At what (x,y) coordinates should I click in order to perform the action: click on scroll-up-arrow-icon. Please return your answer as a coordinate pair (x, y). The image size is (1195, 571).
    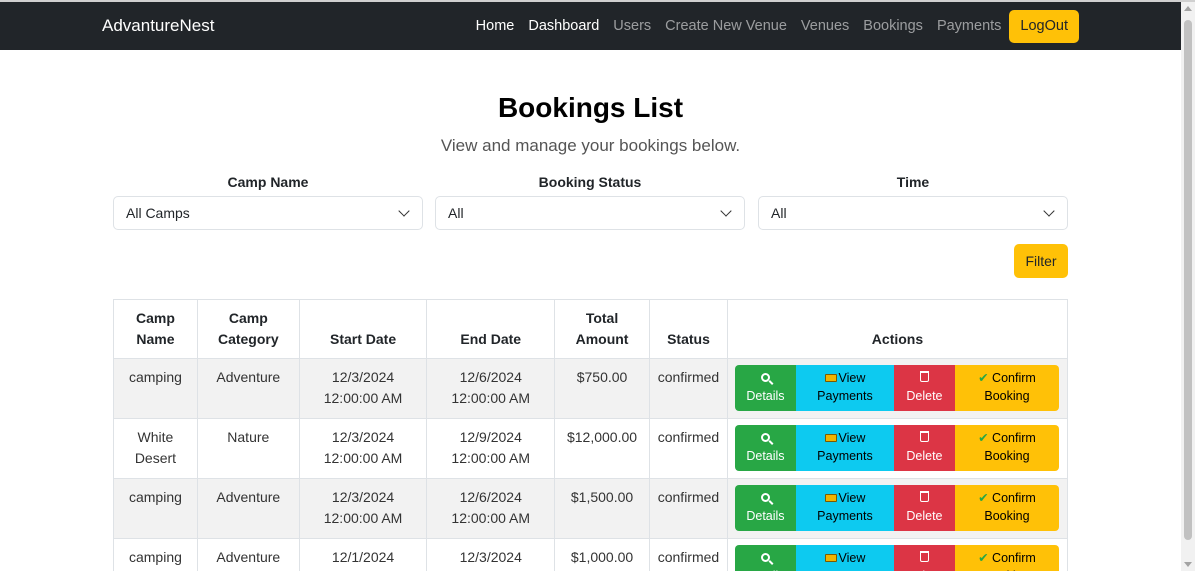
    Looking at the image, I should click on (1188, 8).